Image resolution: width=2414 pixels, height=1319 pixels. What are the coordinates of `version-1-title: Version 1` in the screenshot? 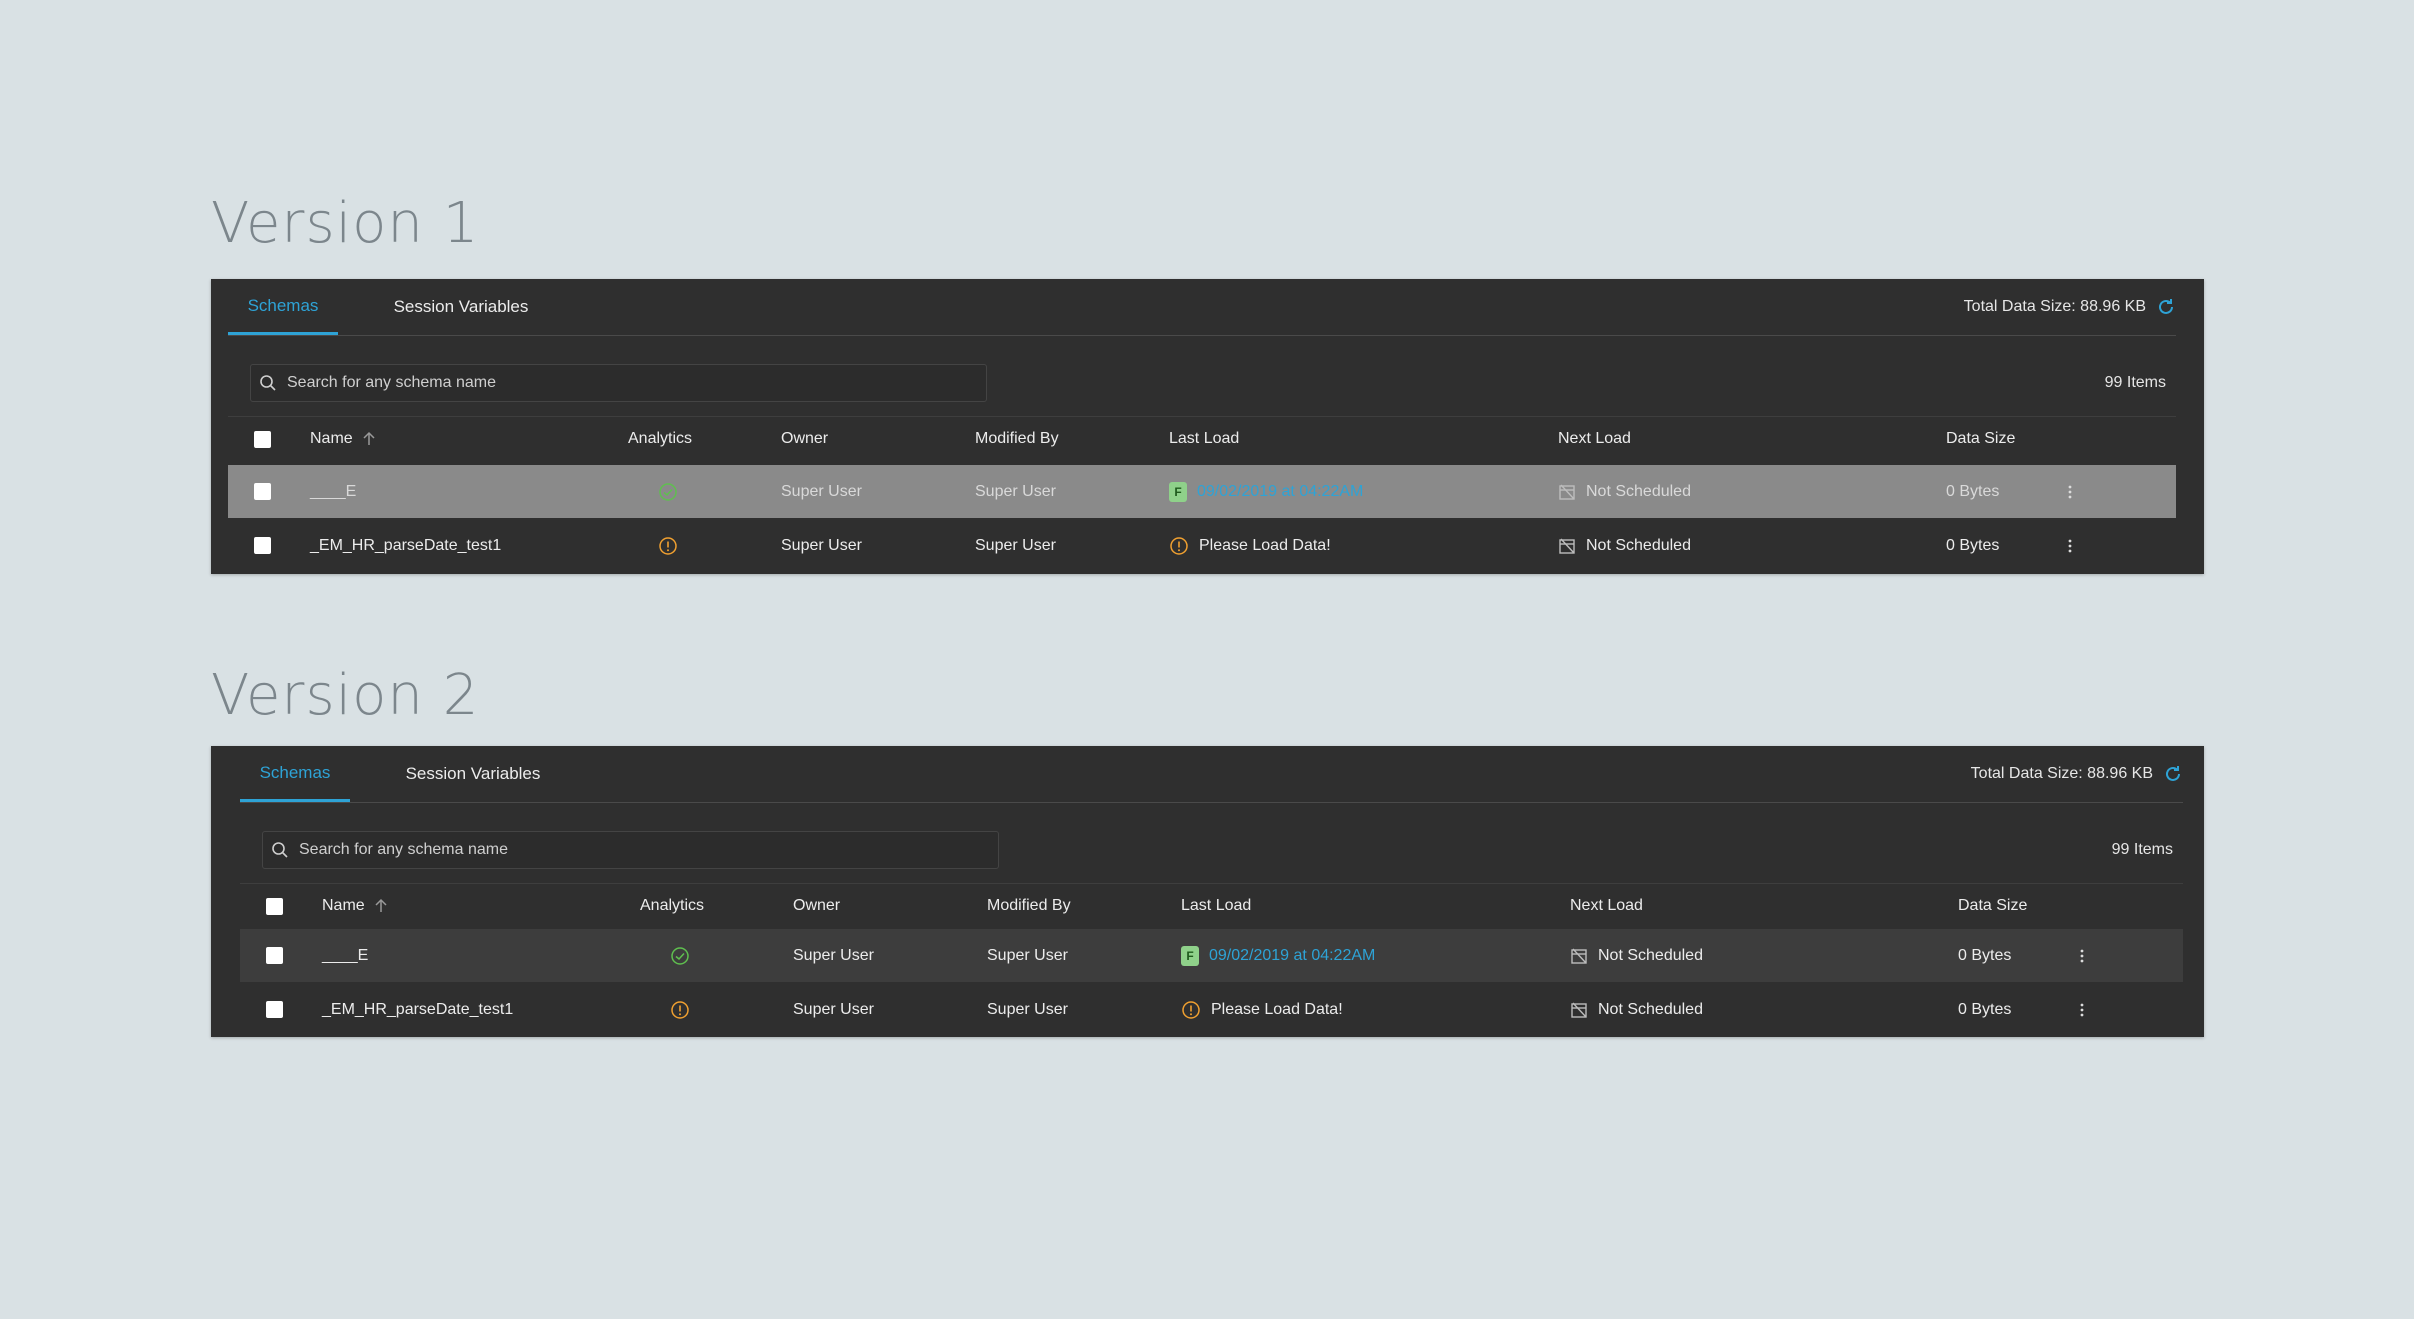 It's located at (345, 223).